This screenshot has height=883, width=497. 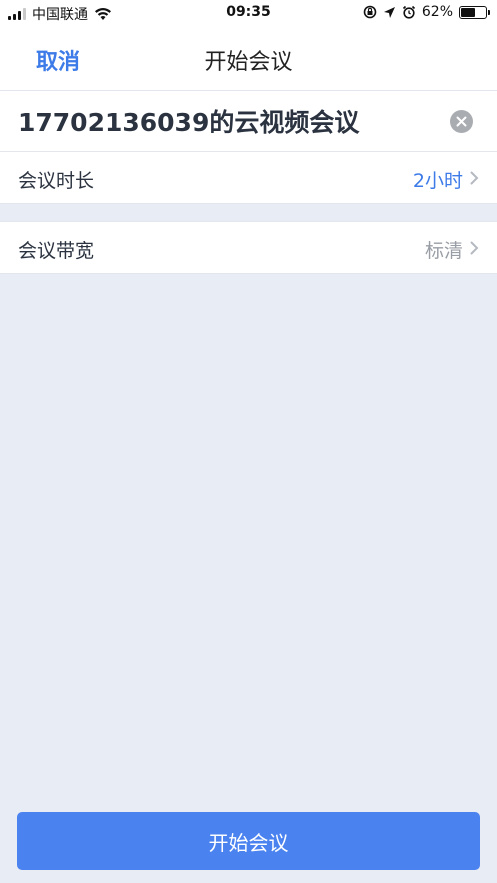 I want to click on battery-percent: 62%, so click(x=437, y=12).